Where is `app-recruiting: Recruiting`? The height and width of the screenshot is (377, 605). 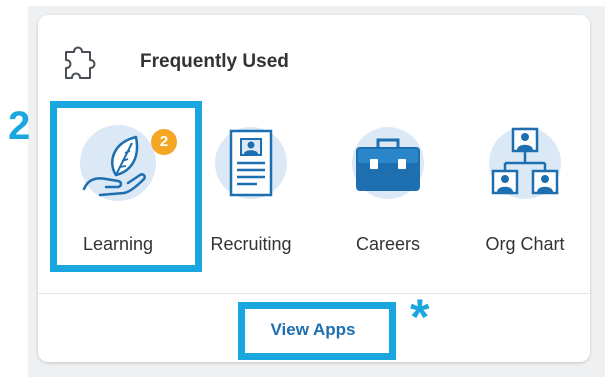 app-recruiting: Recruiting is located at coordinates (251, 193).